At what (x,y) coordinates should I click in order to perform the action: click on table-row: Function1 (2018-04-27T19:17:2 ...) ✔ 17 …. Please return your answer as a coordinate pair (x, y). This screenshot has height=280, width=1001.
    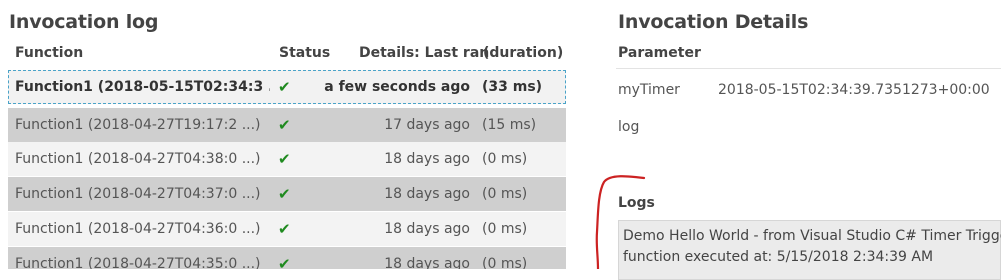
    Looking at the image, I should click on (287, 125).